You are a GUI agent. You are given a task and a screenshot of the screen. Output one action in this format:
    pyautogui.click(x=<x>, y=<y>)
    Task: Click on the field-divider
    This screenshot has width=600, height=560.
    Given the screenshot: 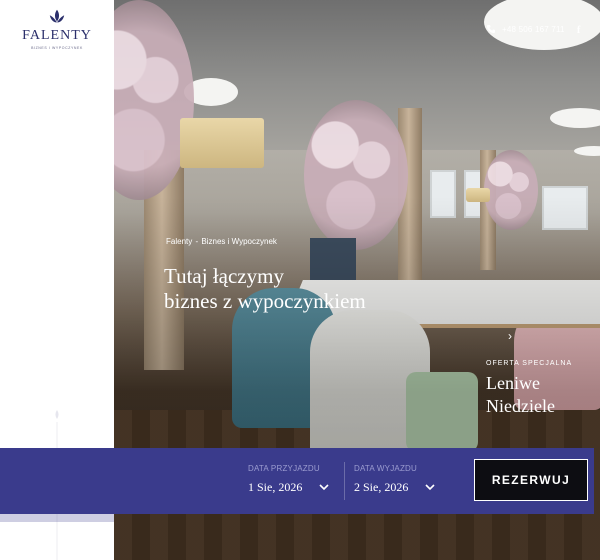 What is the action you would take?
    pyautogui.click(x=344, y=481)
    